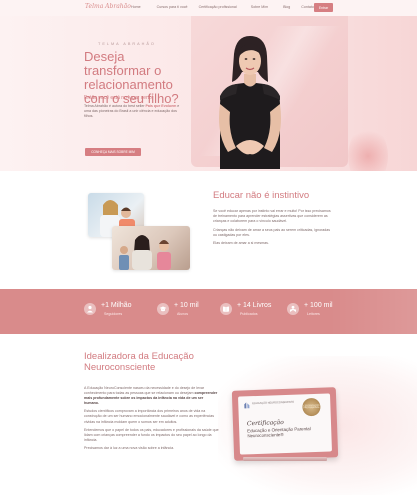 This screenshot has width=417, height=495. I want to click on seal-text: CERTIFICAÇÃO PROFISSIONAL, so click(311, 407).